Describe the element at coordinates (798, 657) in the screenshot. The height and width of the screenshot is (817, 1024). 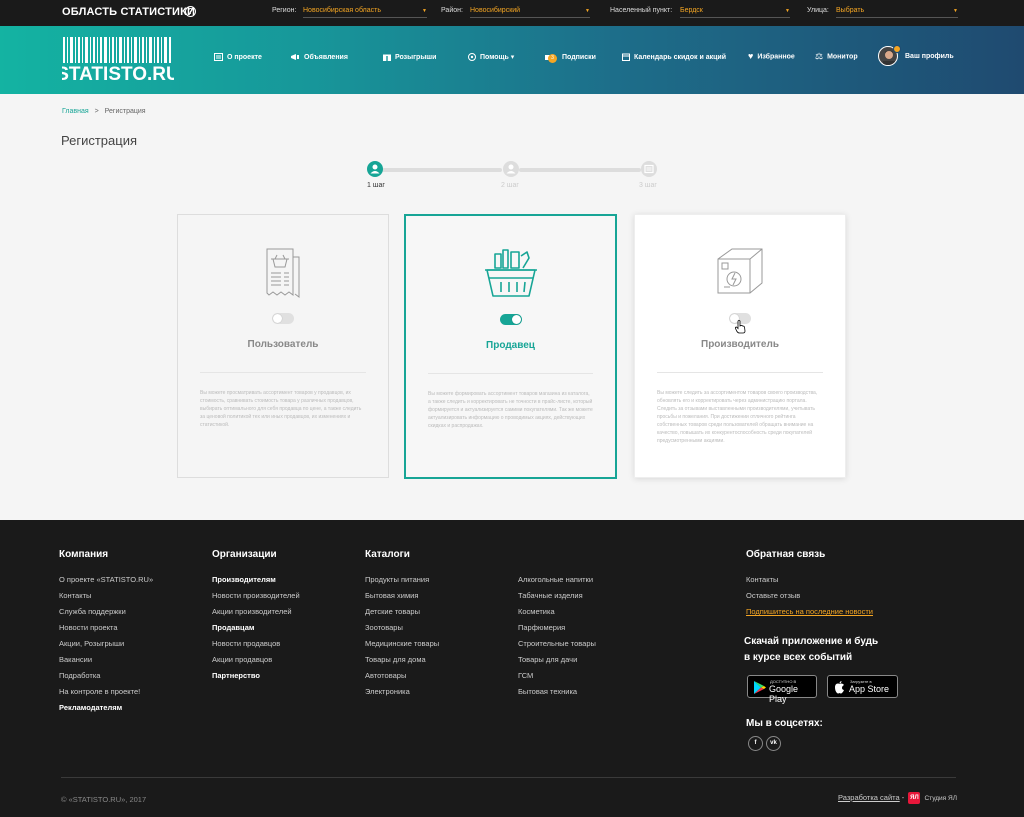
I see `app-promo-line-2: в курсе всех событий` at that location.